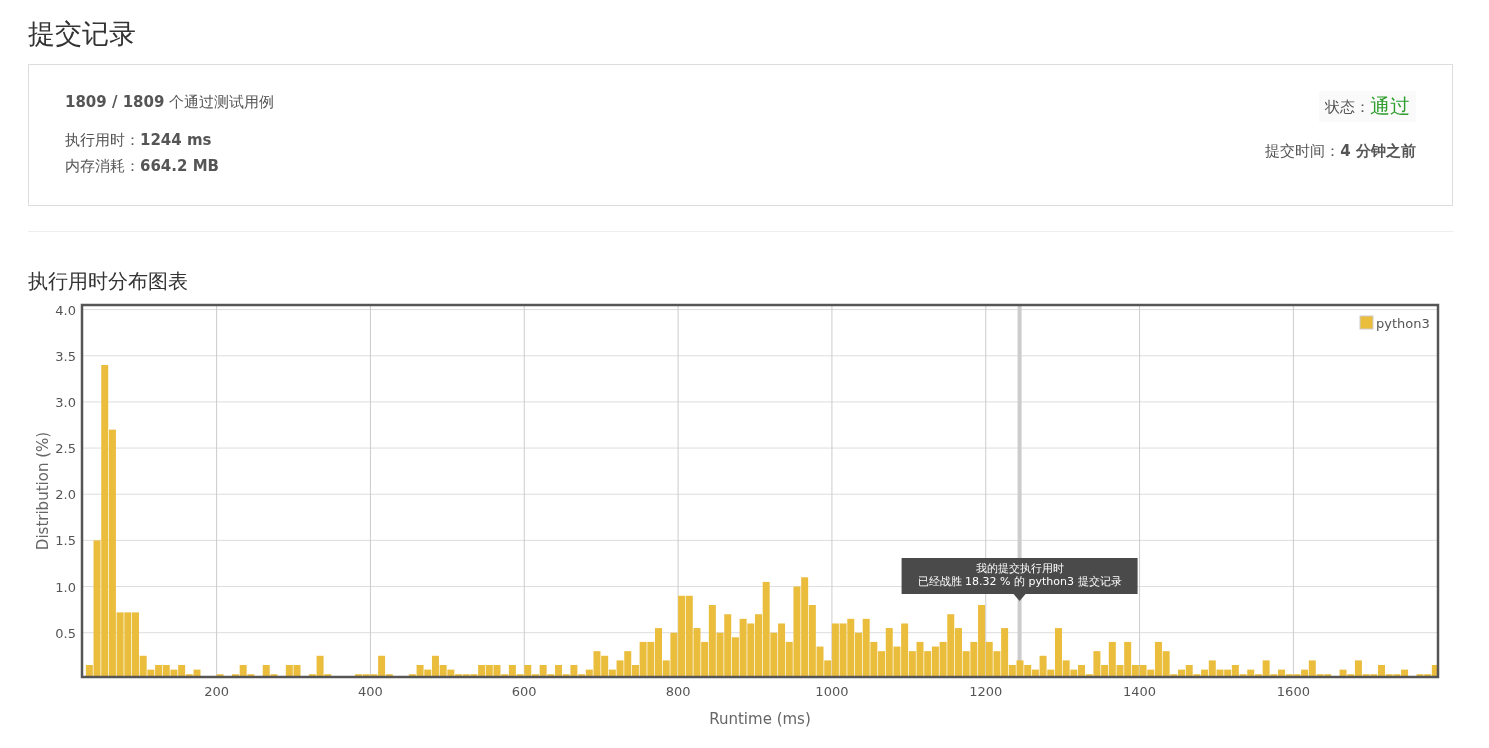 The height and width of the screenshot is (748, 1489). I want to click on legend-swatch-icon, so click(1366, 322).